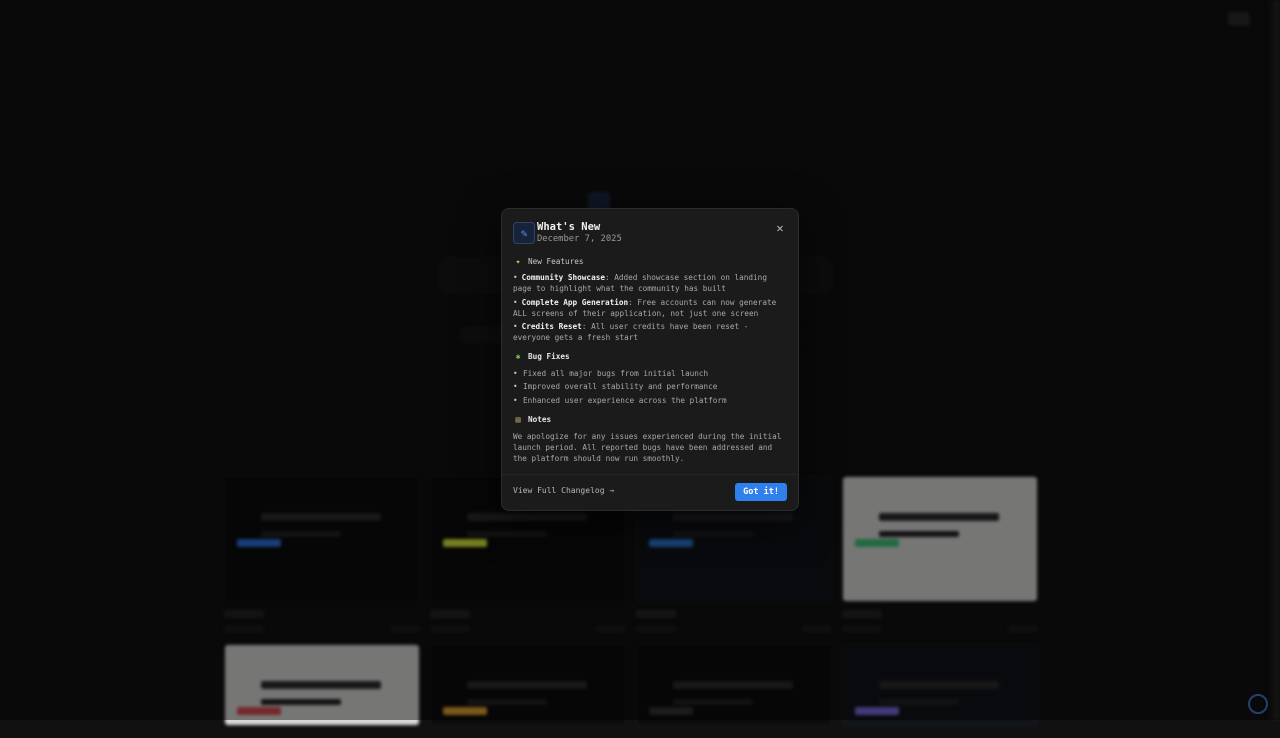  What do you see at coordinates (650, 236) in the screenshot?
I see `modal-header: ✎ What's New December 7, 2025 ✕` at bounding box center [650, 236].